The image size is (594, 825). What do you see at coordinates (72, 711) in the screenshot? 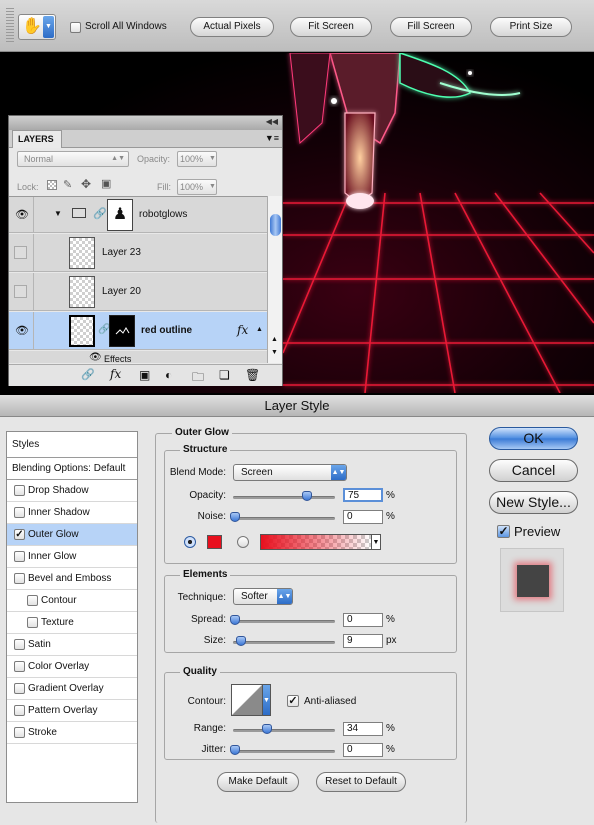
I see `style-item-pattern-overlay: Pattern Overlay` at bounding box center [72, 711].